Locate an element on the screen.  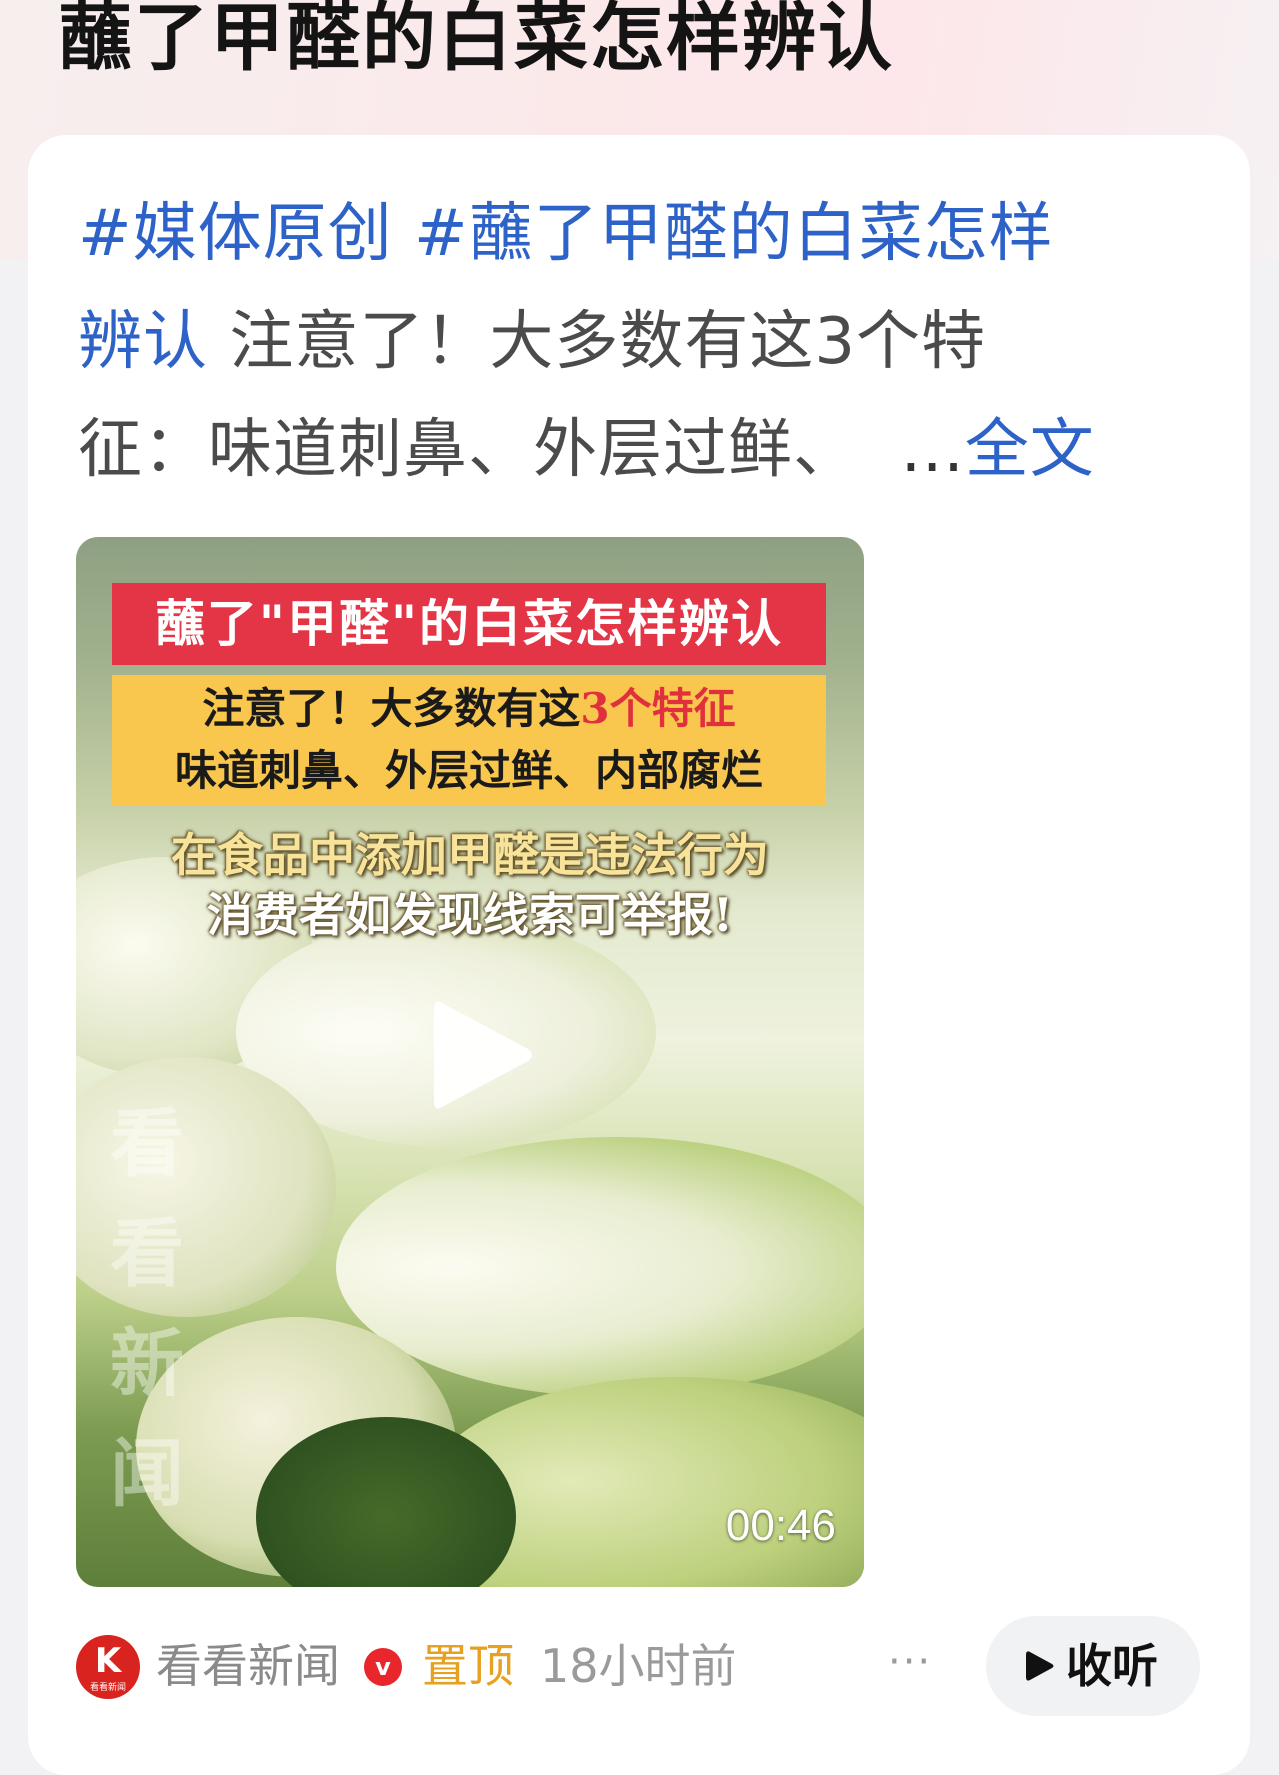
listen-button: 收听 is located at coordinates (1093, 1666).